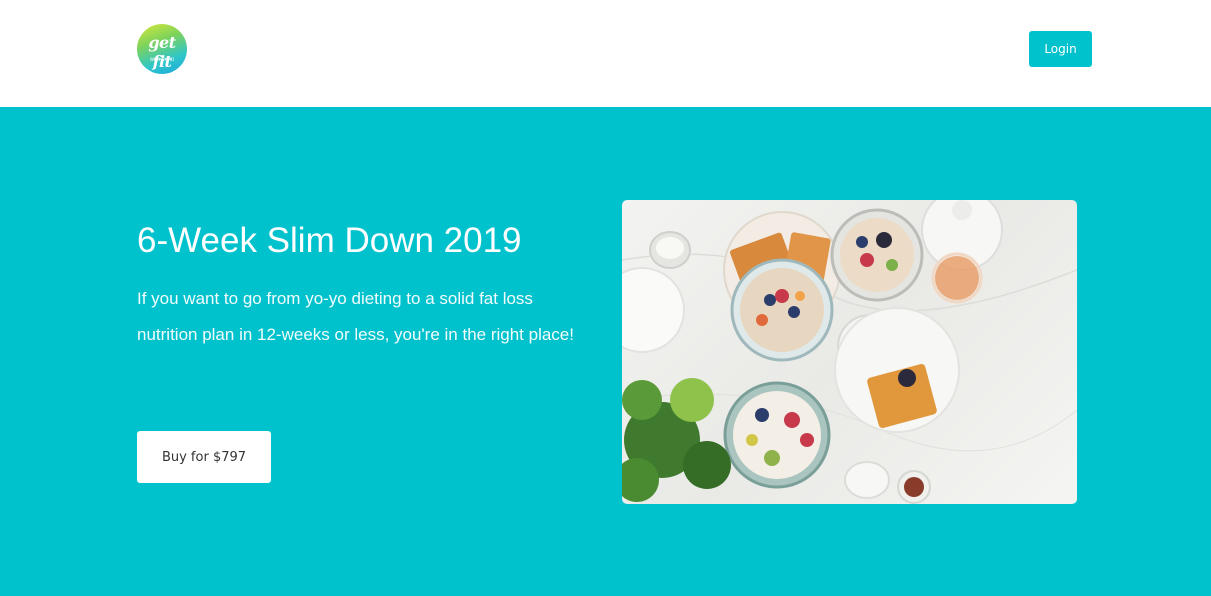  I want to click on logo-subtext: WITH DAVID, so click(162, 59).